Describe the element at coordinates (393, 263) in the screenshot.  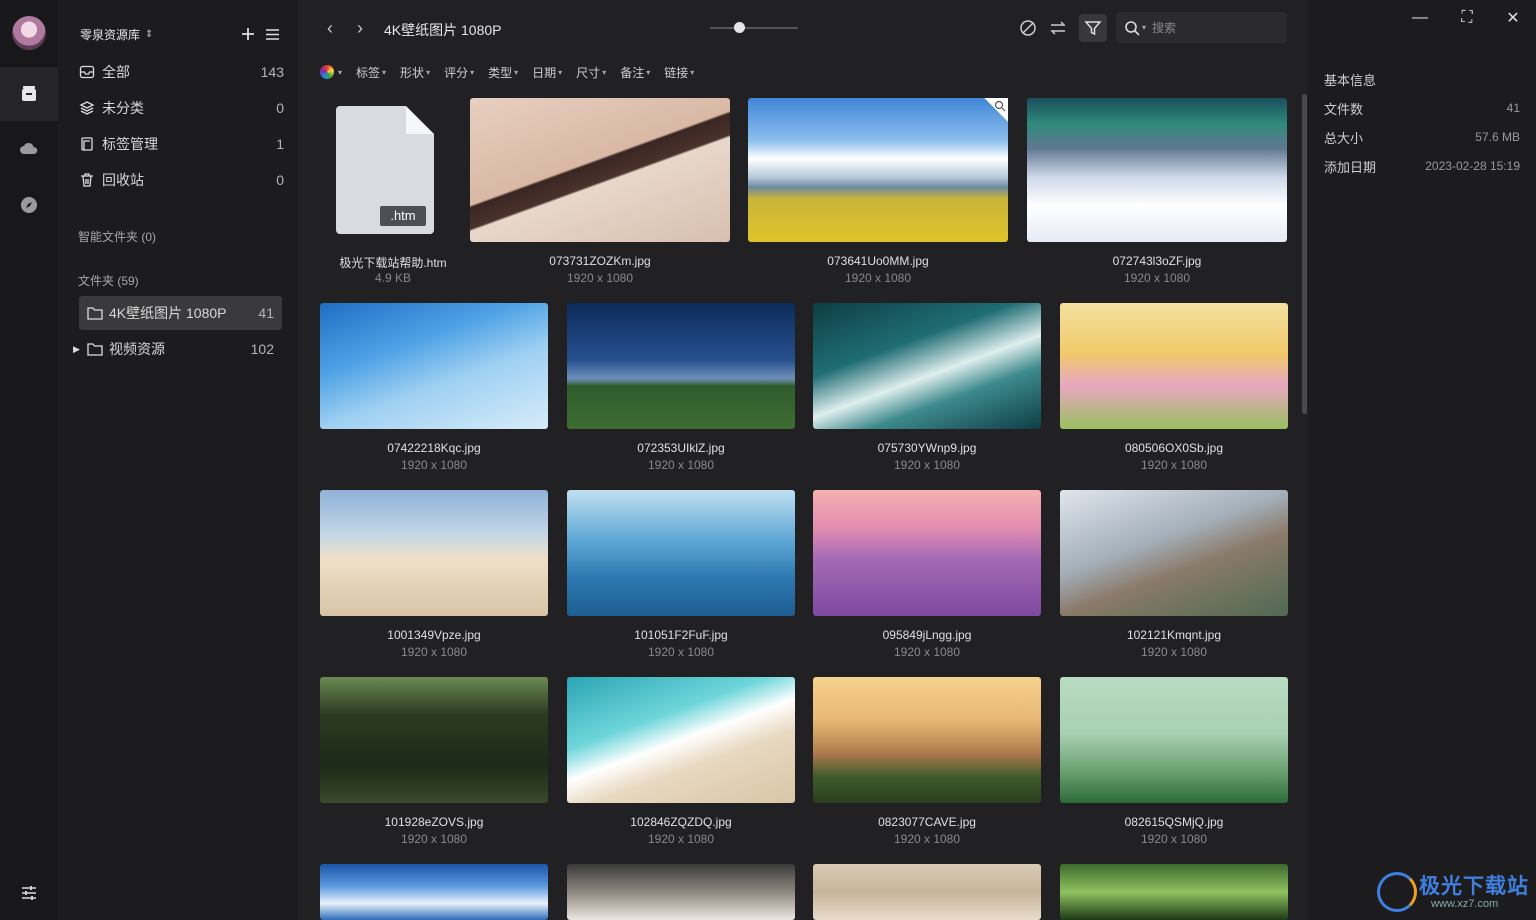
I see `file-name: 极光下载站帮助.htm` at that location.